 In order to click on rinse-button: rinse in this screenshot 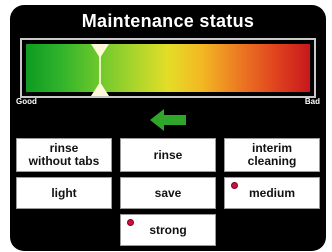, I will do `click(168, 155)`.